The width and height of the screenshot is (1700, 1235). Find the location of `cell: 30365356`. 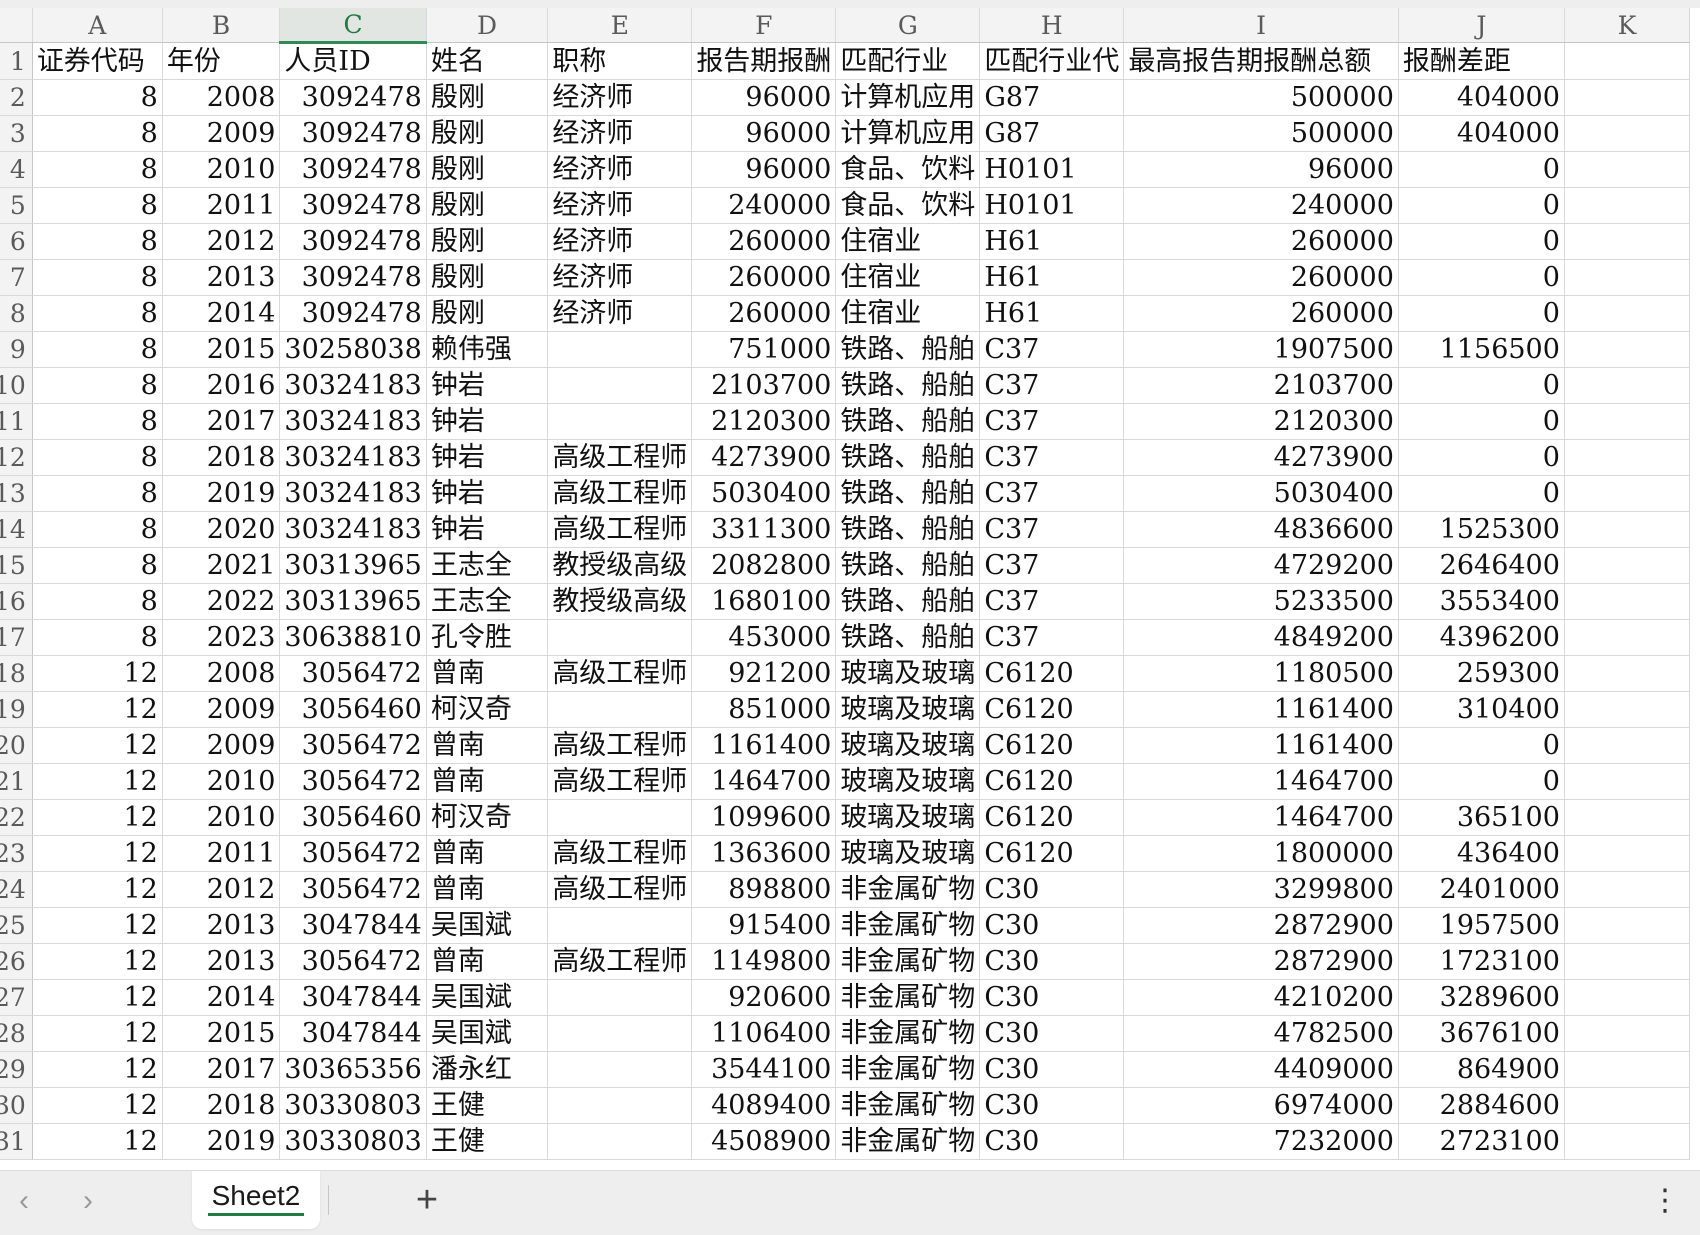

cell: 30365356 is located at coordinates (353, 1069).